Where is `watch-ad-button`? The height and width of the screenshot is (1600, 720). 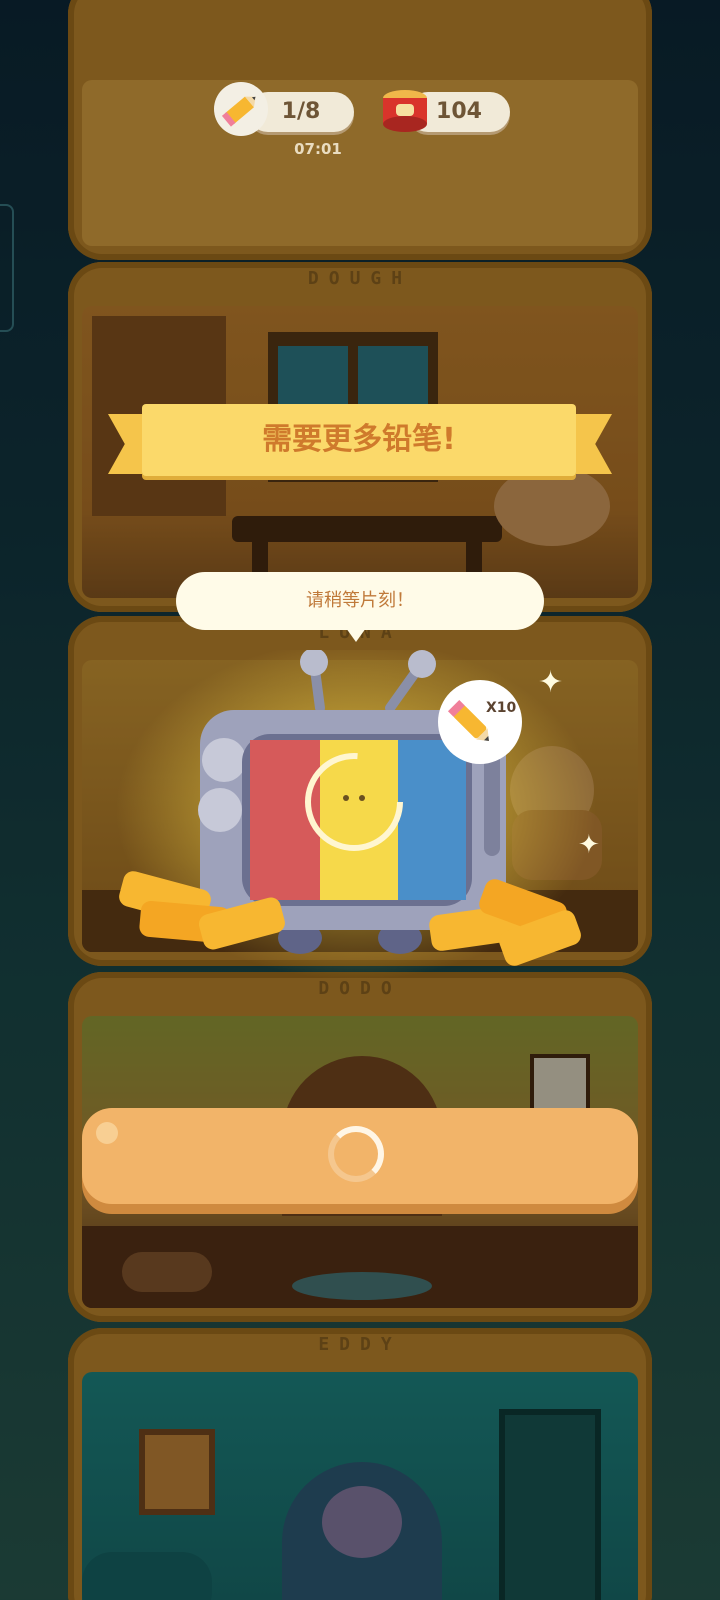 watch-ad-button is located at coordinates (360, 1156).